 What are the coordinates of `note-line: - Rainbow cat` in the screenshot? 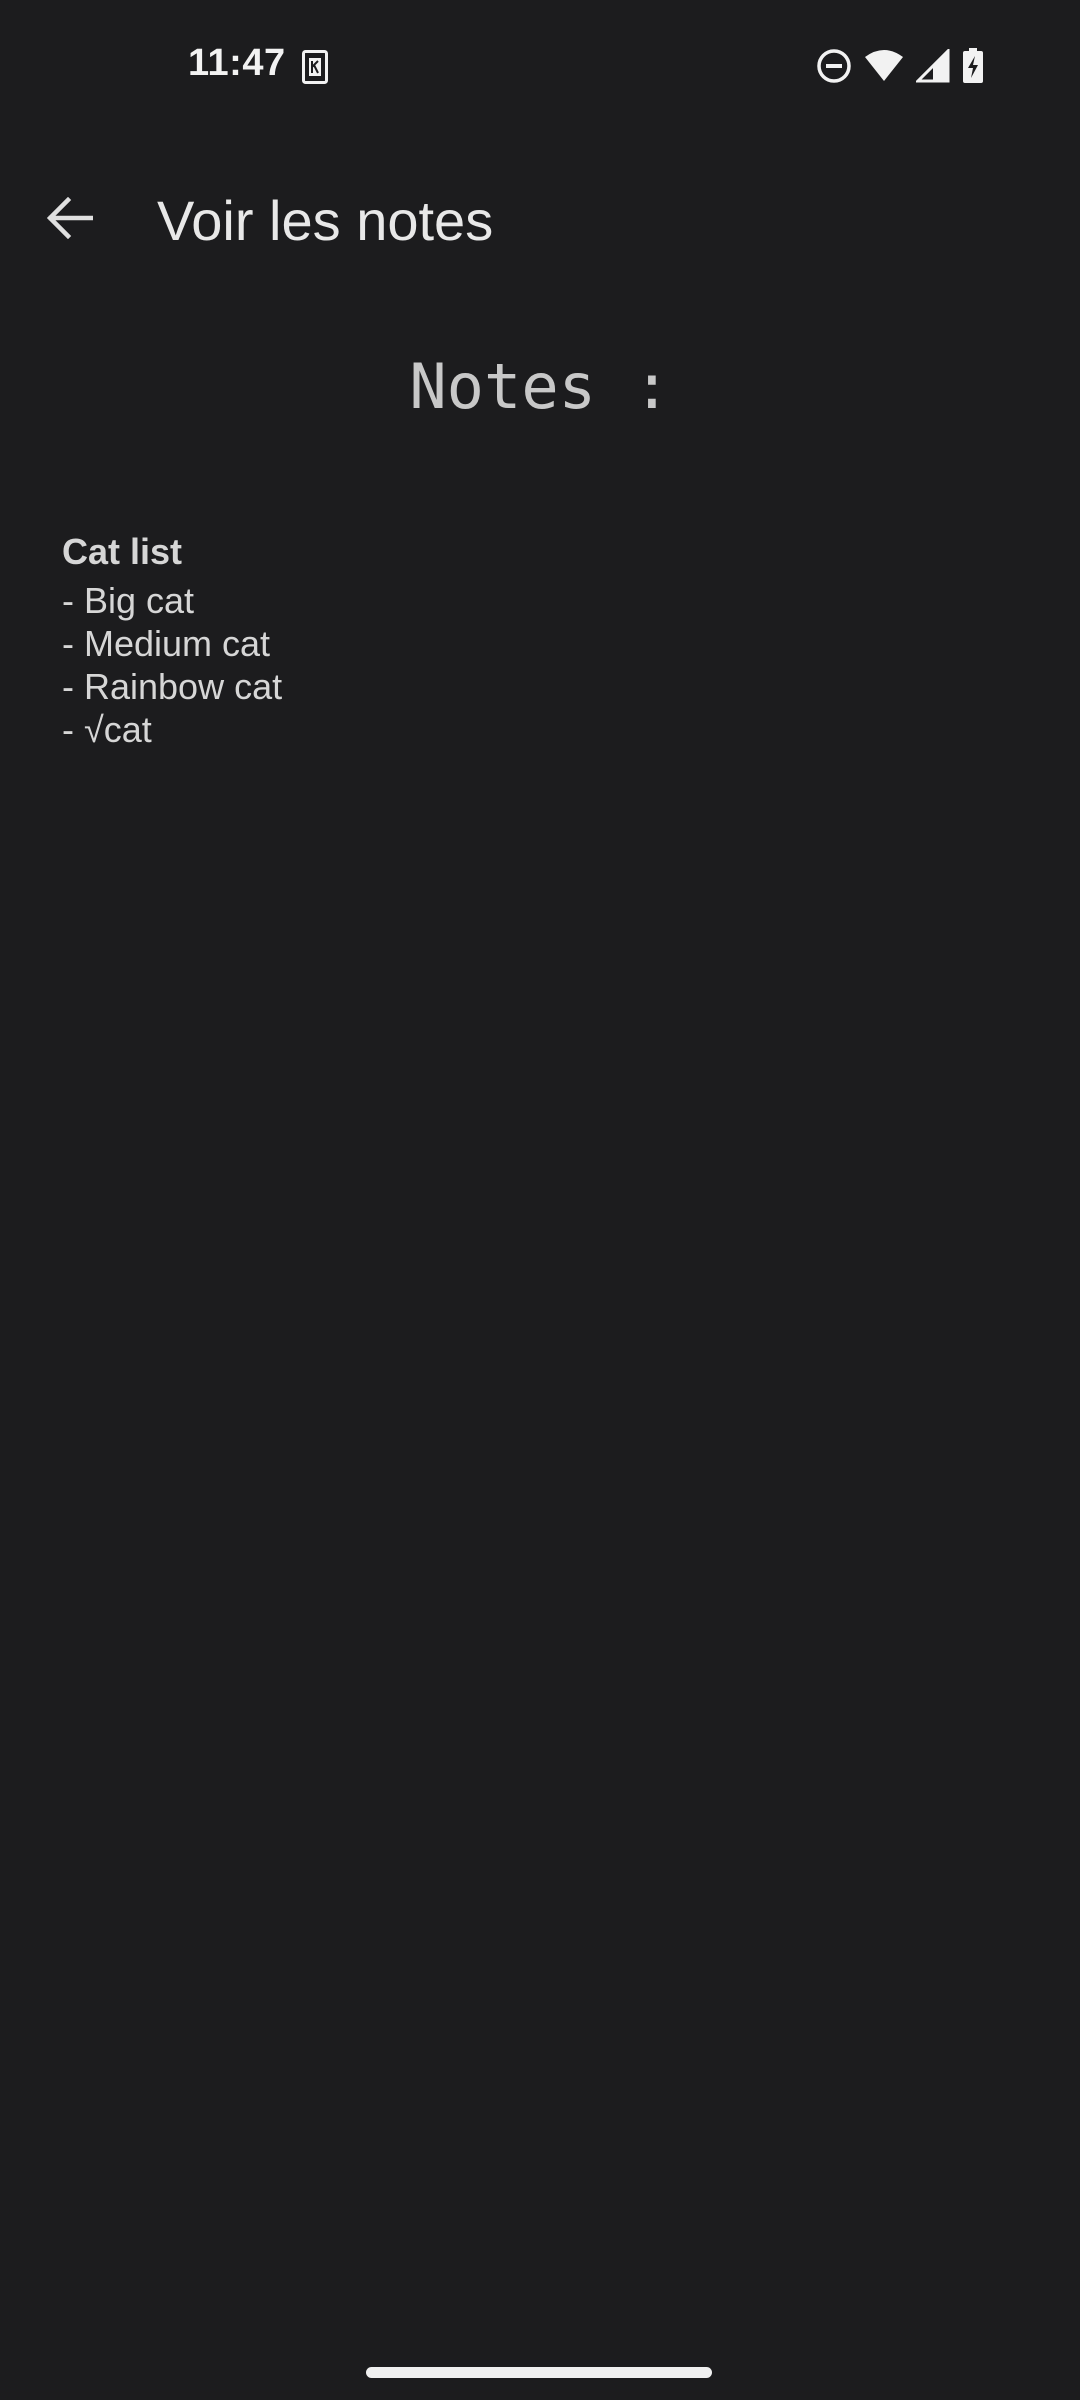 It's located at (172, 686).